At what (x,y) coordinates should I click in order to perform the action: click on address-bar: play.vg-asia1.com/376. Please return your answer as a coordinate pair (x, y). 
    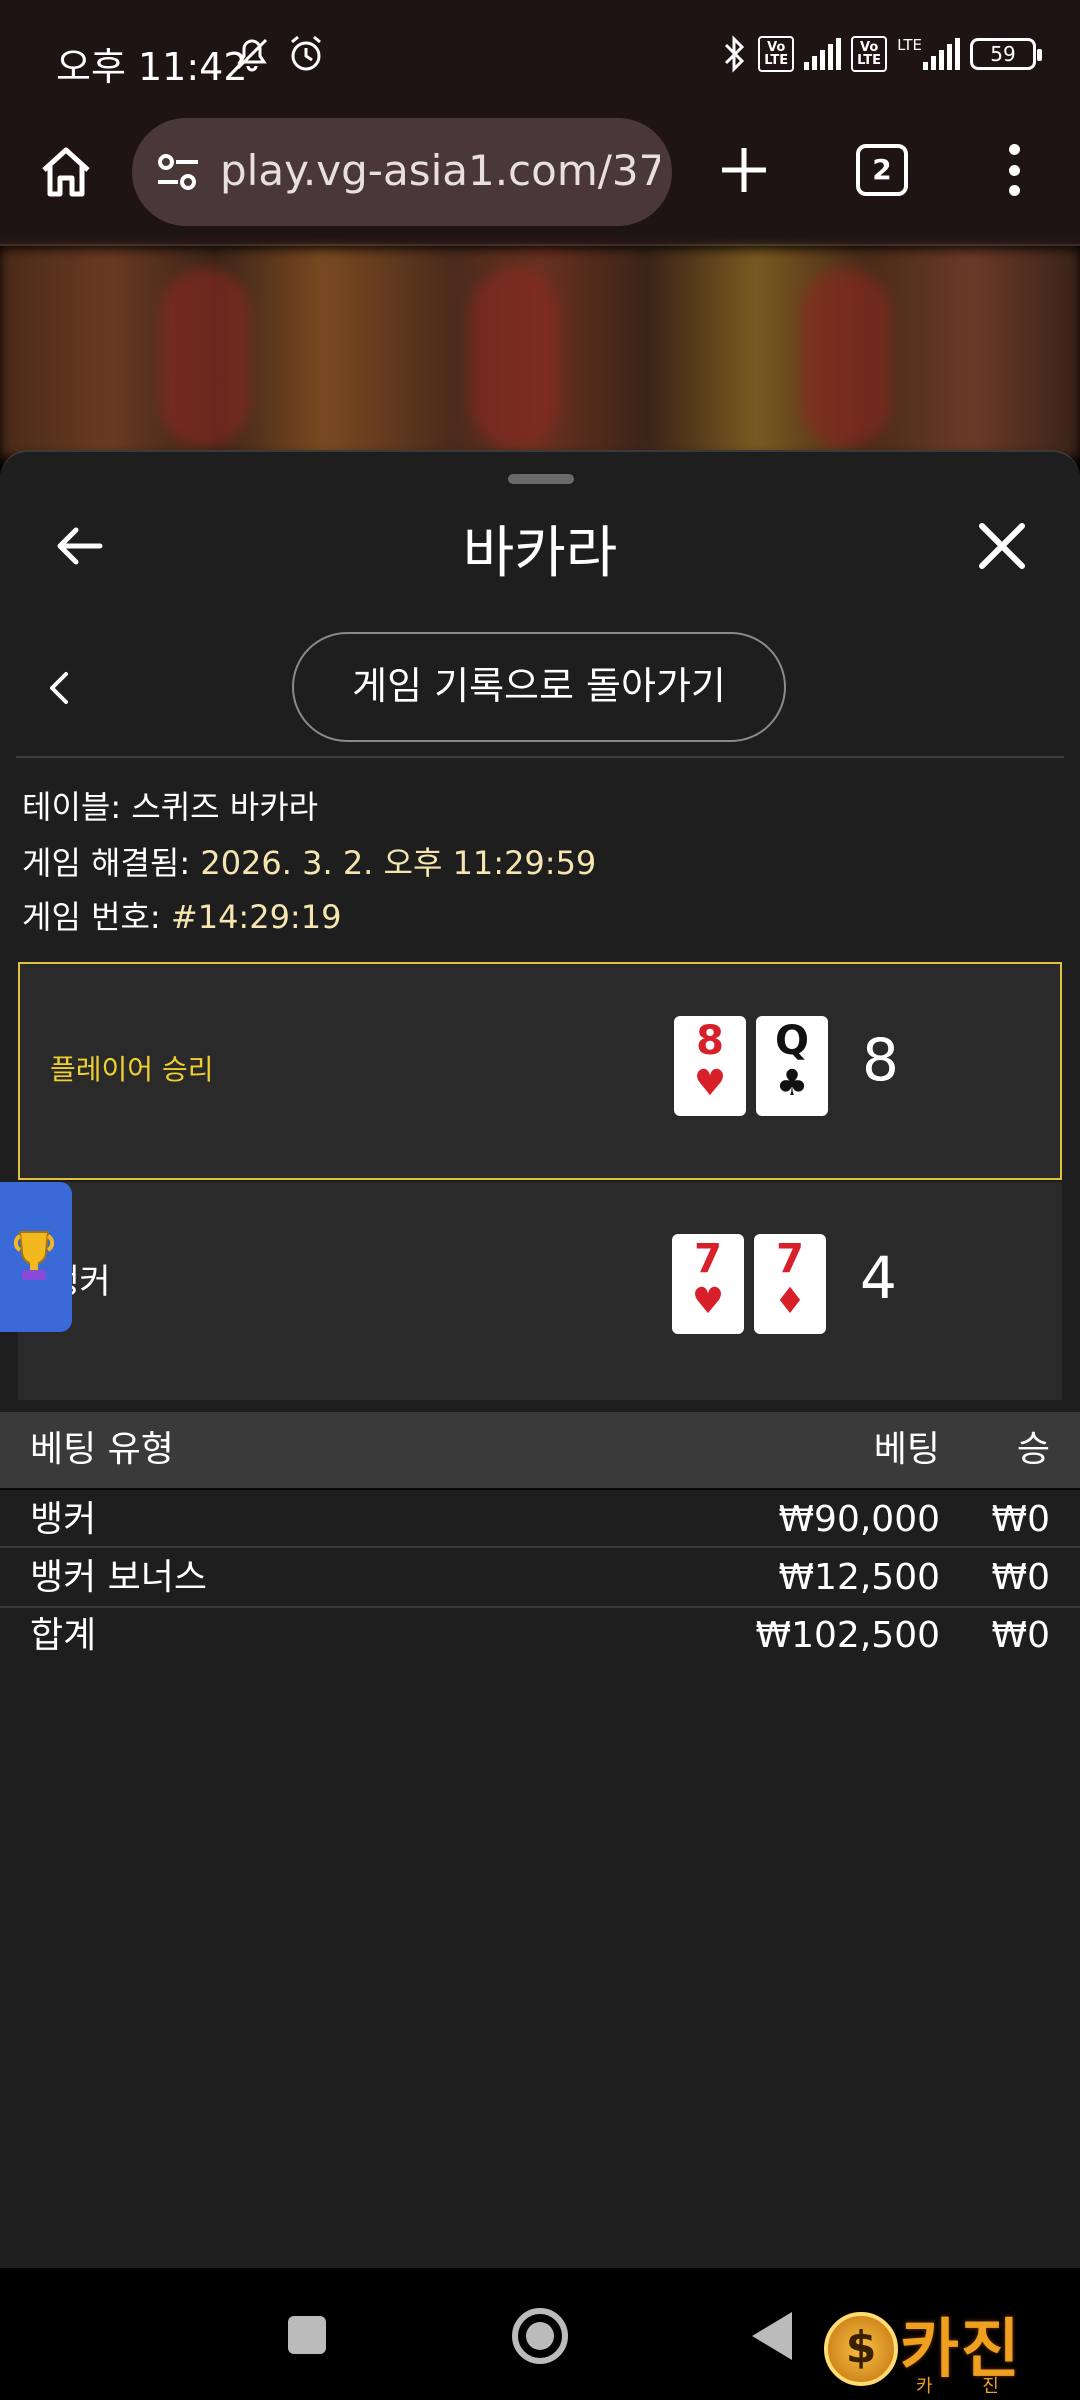
    Looking at the image, I should click on (402, 172).